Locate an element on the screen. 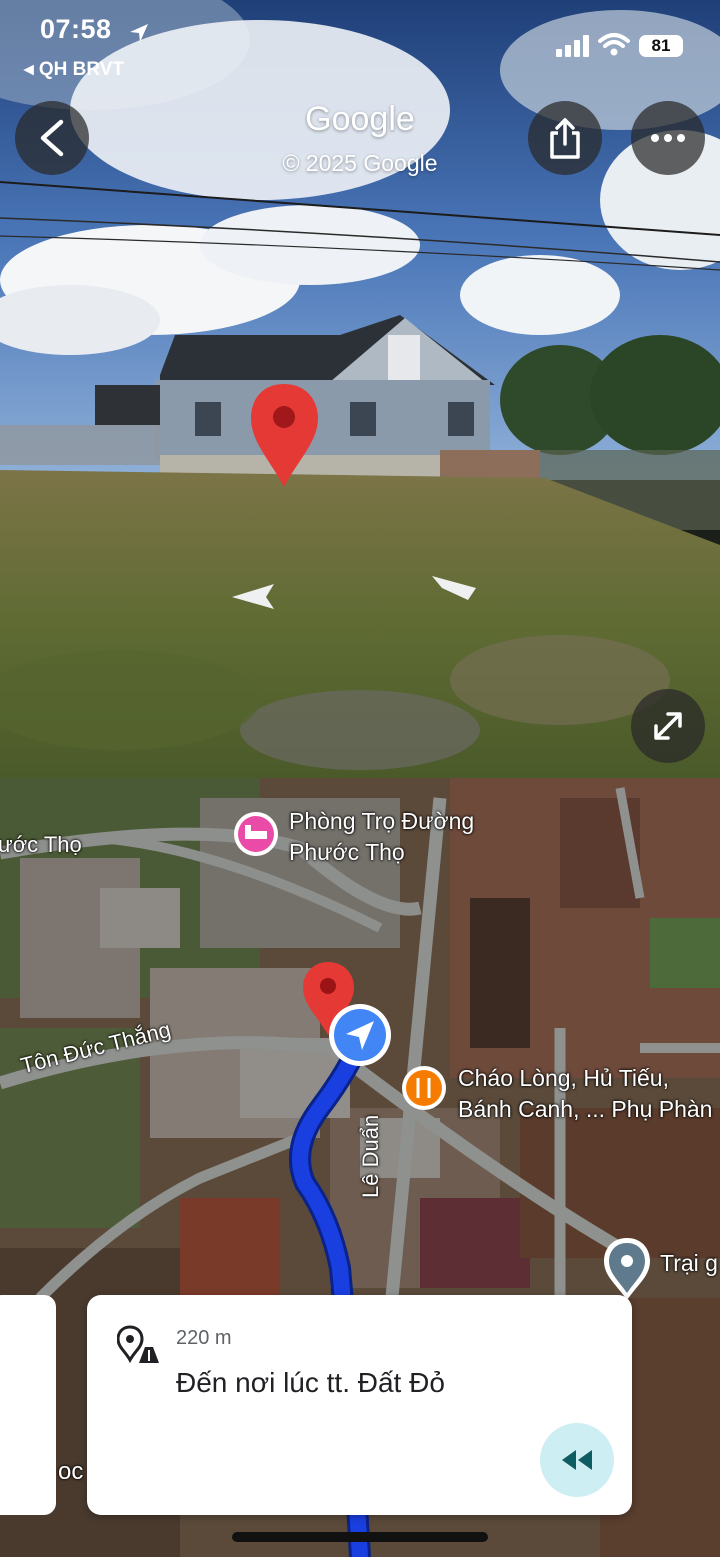 This screenshot has height=1557, width=720. current-location-icon is located at coordinates (360, 1035).